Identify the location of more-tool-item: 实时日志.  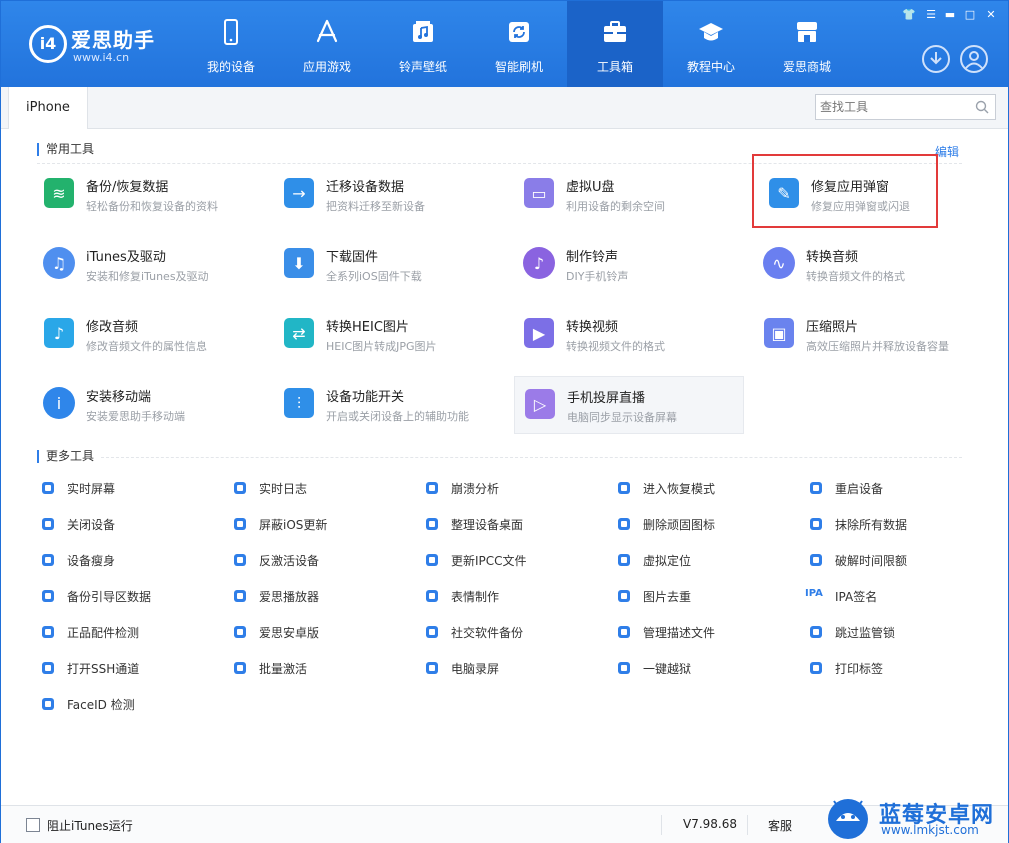
(319, 488).